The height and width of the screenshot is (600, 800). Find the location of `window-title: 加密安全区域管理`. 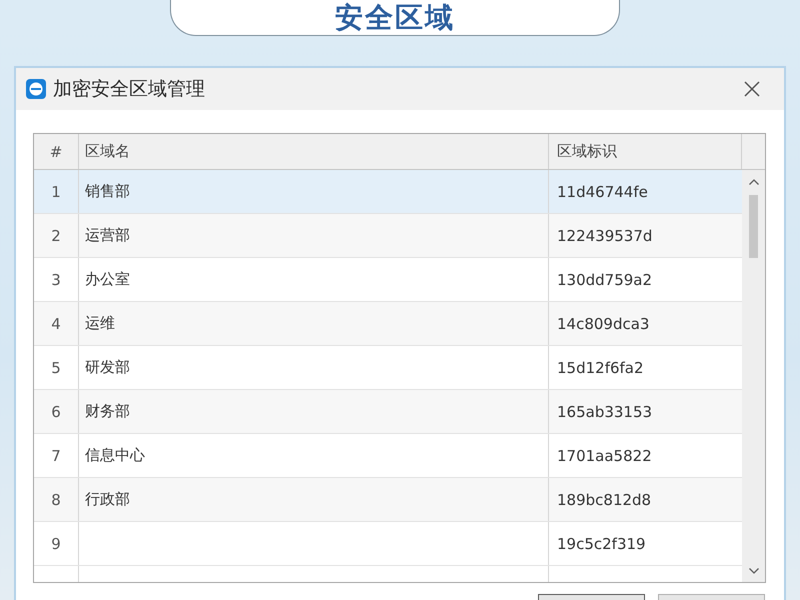

window-title: 加密安全区域管理 is located at coordinates (129, 89).